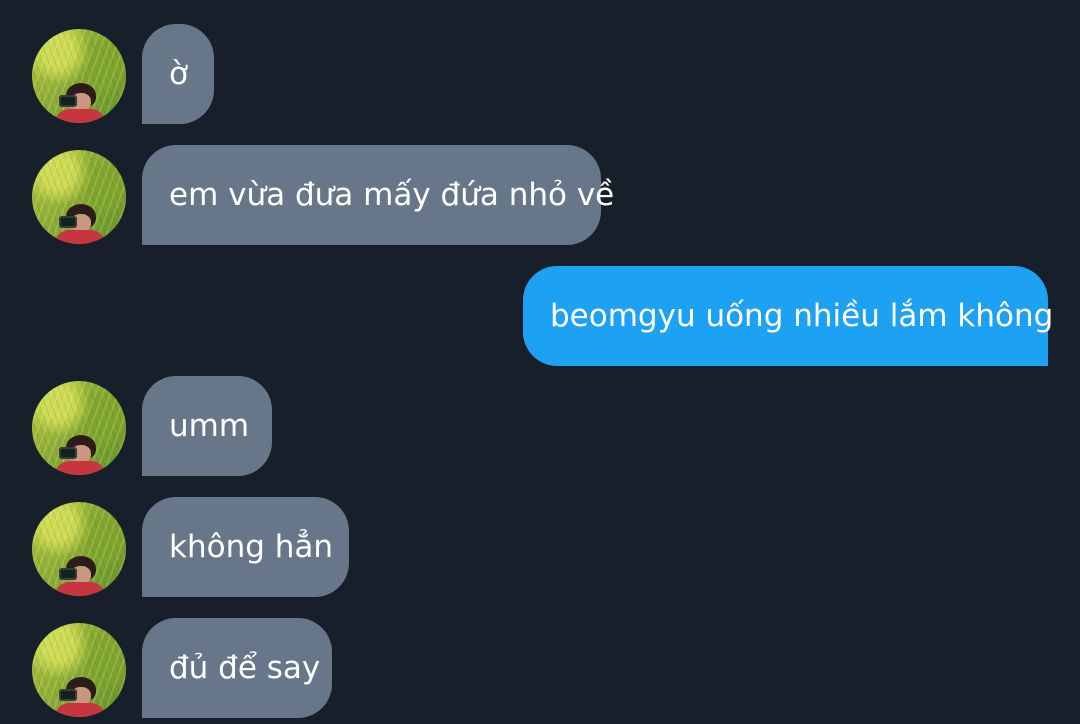 This screenshot has width=1080, height=724. I want to click on incoming-message-bubble: đủ để say, so click(237, 668).